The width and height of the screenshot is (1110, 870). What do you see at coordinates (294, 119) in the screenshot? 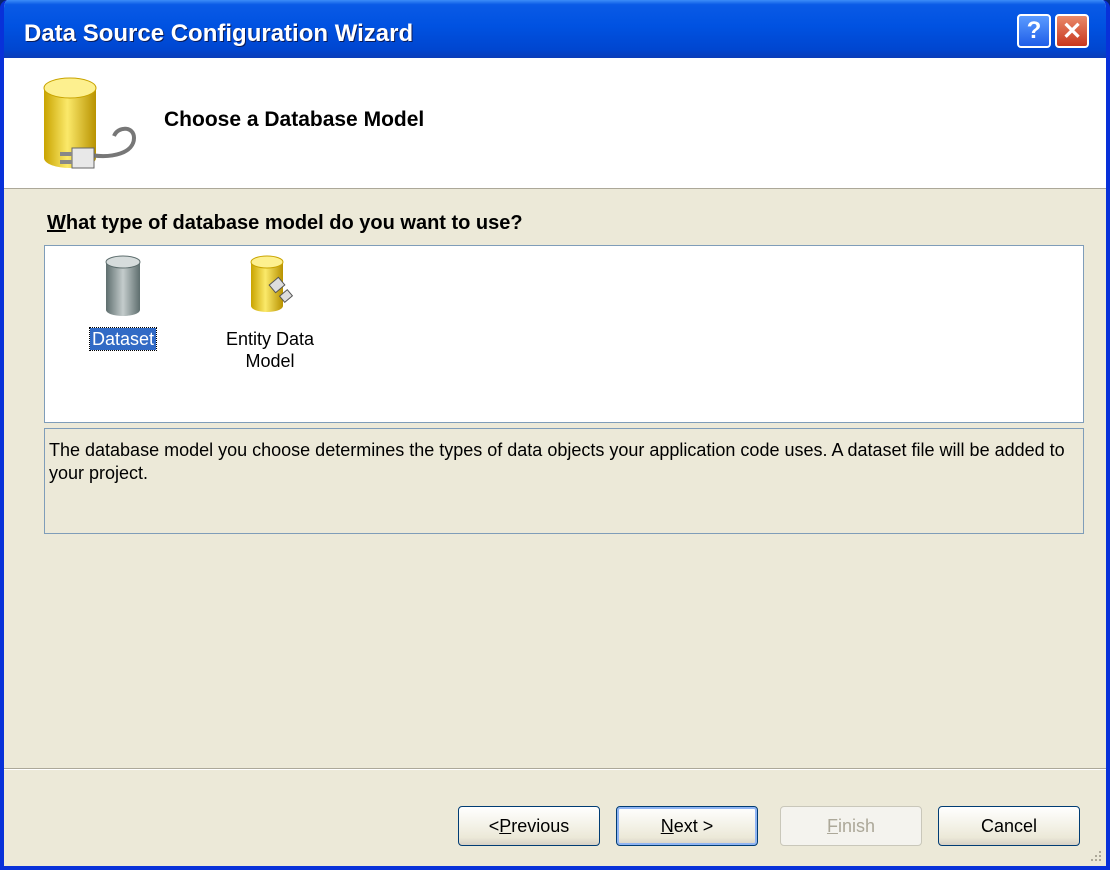
I see `page-title: Choose a Database Model` at bounding box center [294, 119].